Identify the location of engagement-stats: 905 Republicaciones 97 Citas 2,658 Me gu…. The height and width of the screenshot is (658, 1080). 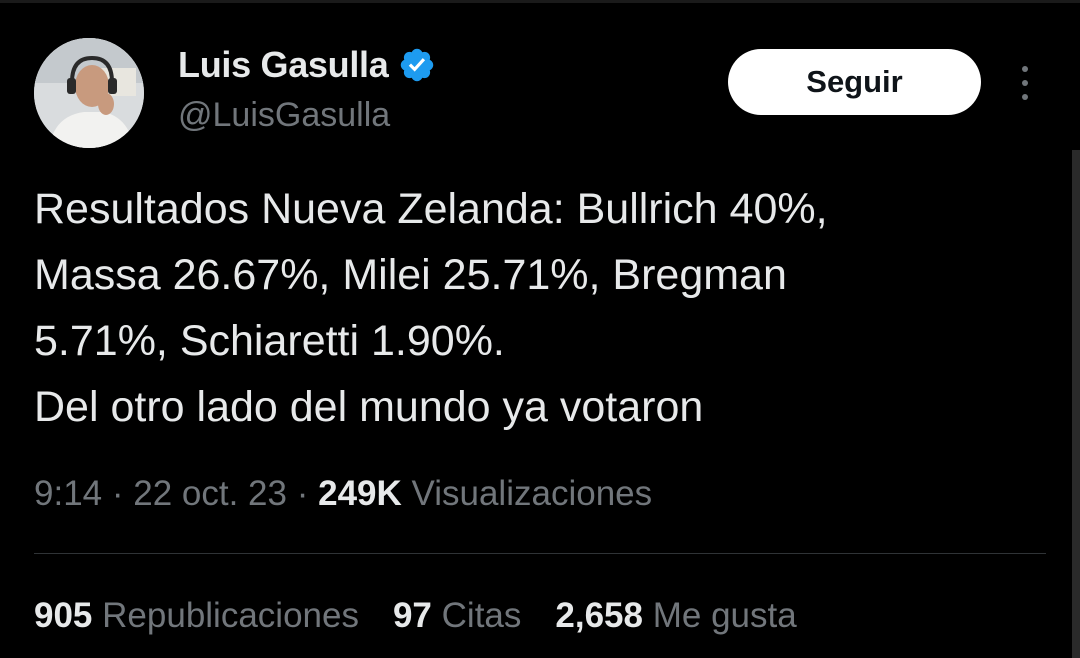
(415, 616).